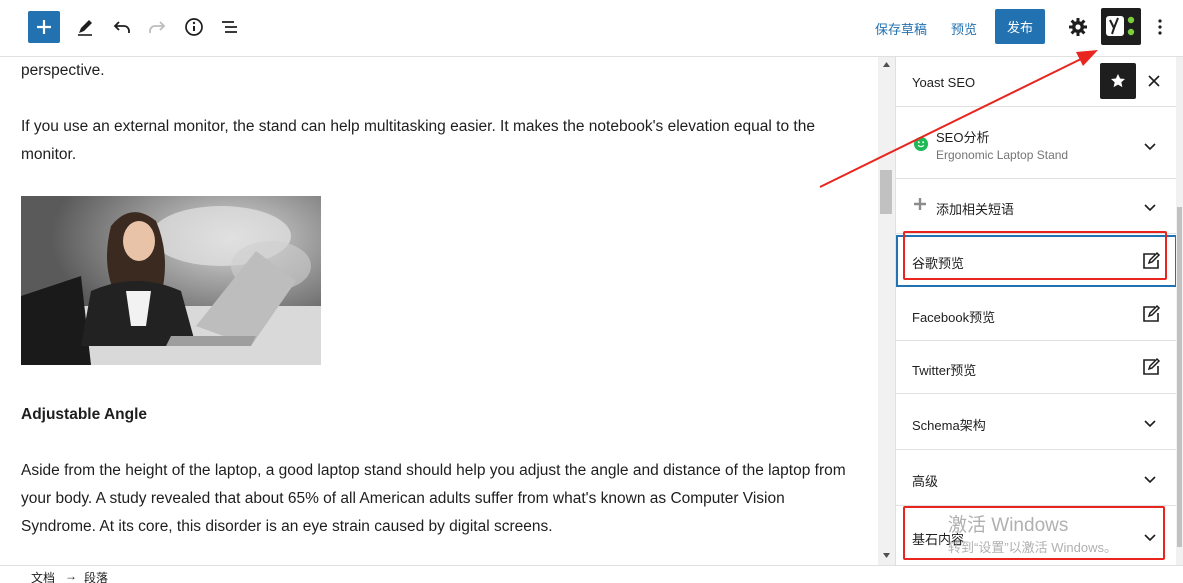 The width and height of the screenshot is (1183, 583). I want to click on windows-activation-watermark: 激活 Windows, so click(1008, 525).